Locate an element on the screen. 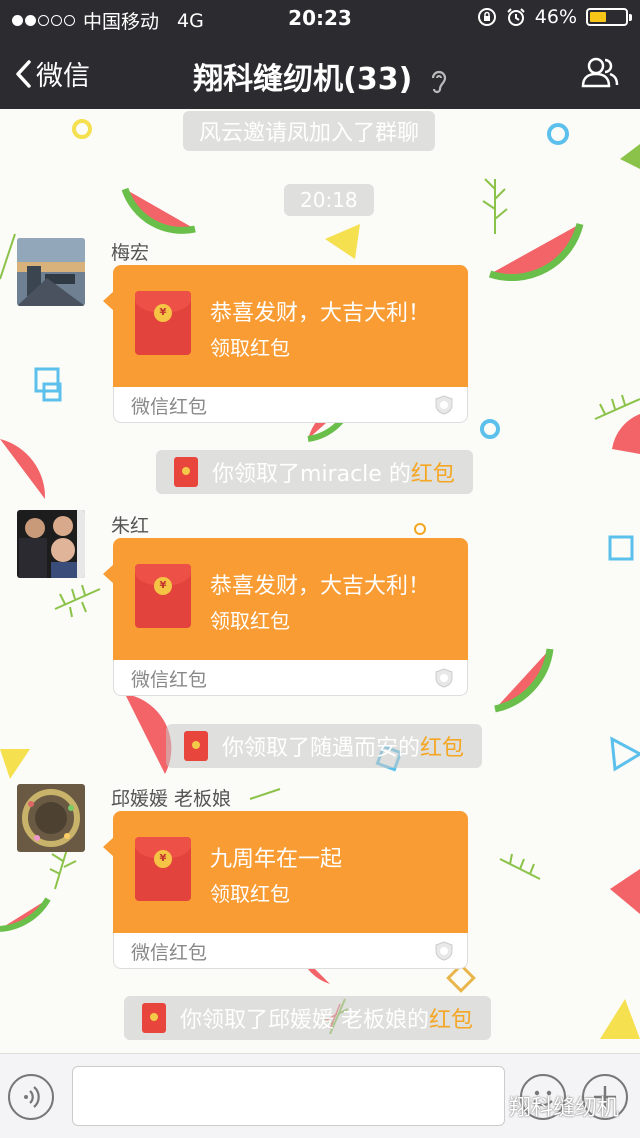 The height and width of the screenshot is (1138, 640). watermark: 翔科缝纫机 is located at coordinates (547, 1106).